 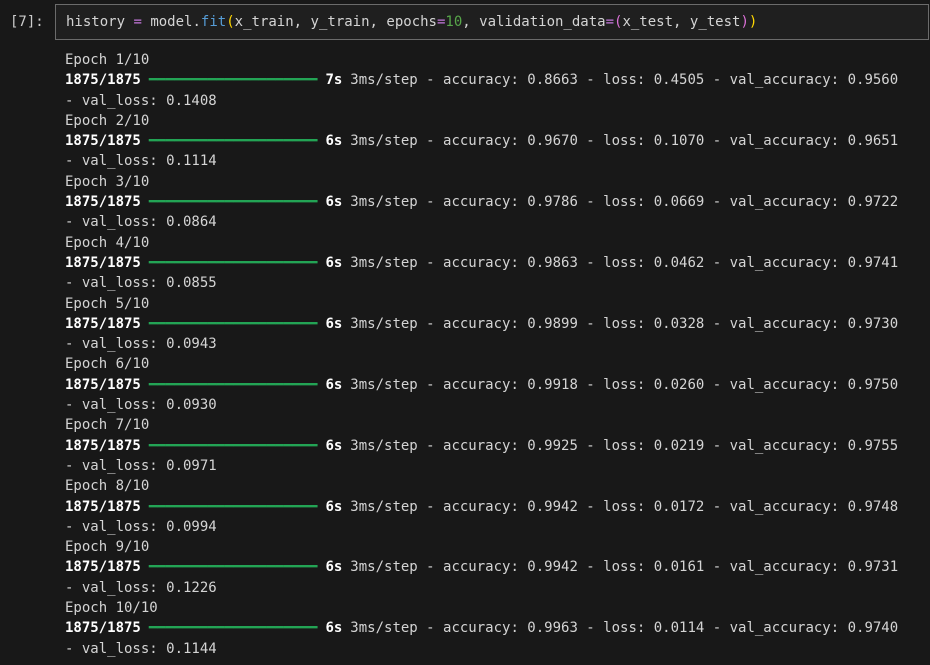 What do you see at coordinates (495, 344) in the screenshot?
I see `val-loss-line: - val_loss: 0.0943` at bounding box center [495, 344].